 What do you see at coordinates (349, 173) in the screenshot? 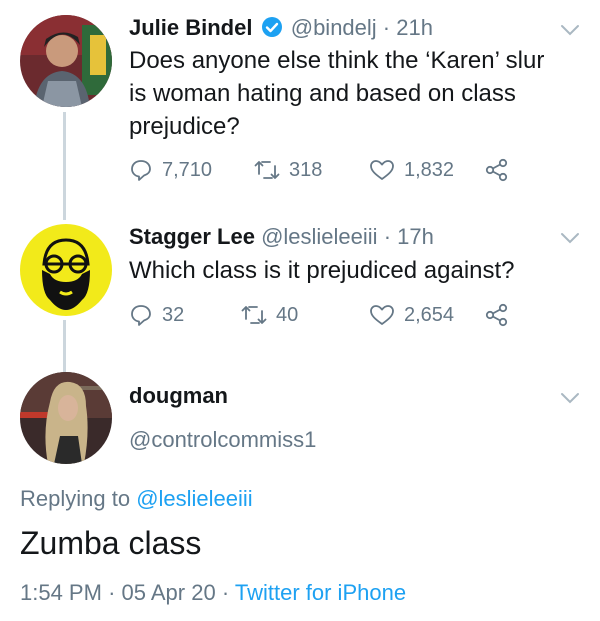
I see `tweet-actions: 7,710 318 1,832` at bounding box center [349, 173].